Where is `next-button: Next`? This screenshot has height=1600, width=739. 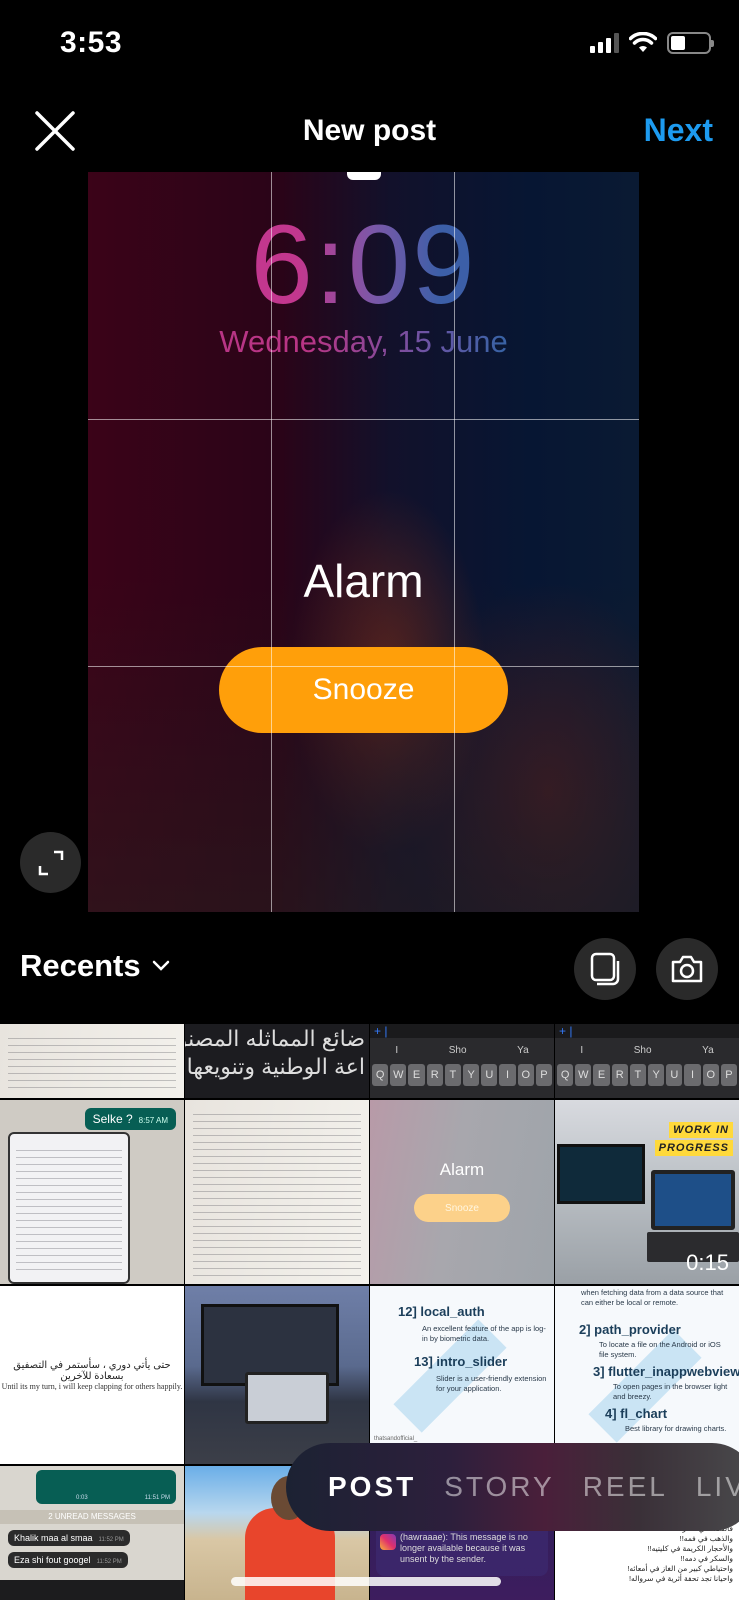 next-button: Next is located at coordinates (678, 130).